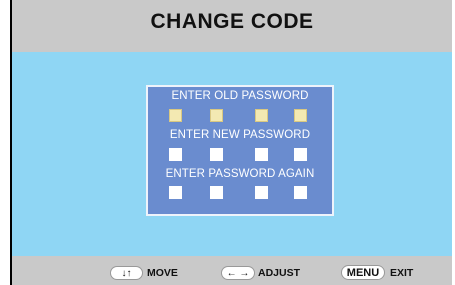 This screenshot has height=285, width=455. Describe the element at coordinates (240, 96) in the screenshot. I see `old-password-label: ENTER OLD PASSWORD` at that location.